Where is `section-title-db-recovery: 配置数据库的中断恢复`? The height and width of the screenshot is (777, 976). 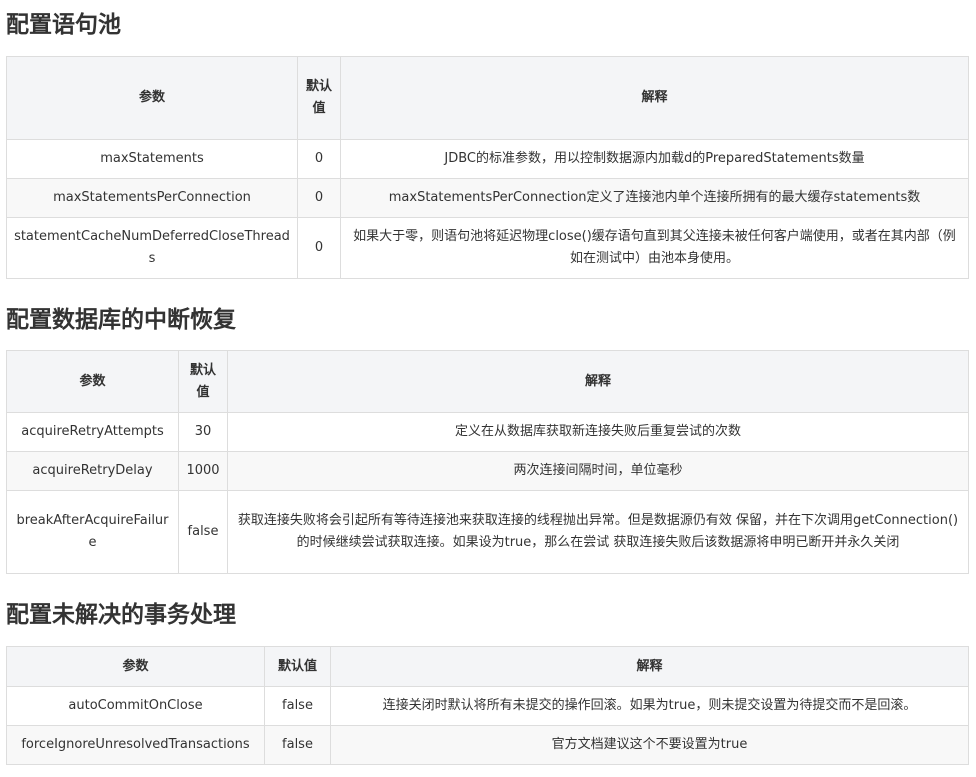 section-title-db-recovery: 配置数据库的中断恢复 is located at coordinates (121, 320).